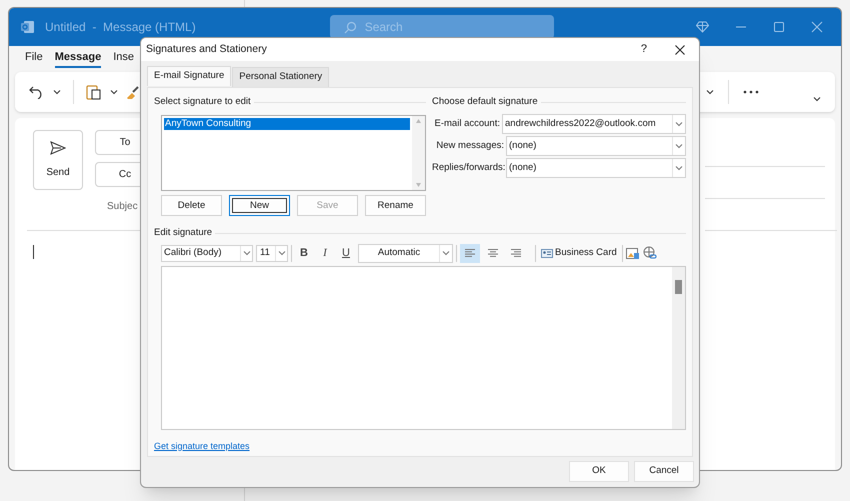  I want to click on tab: E-mail Signature, so click(189, 76).